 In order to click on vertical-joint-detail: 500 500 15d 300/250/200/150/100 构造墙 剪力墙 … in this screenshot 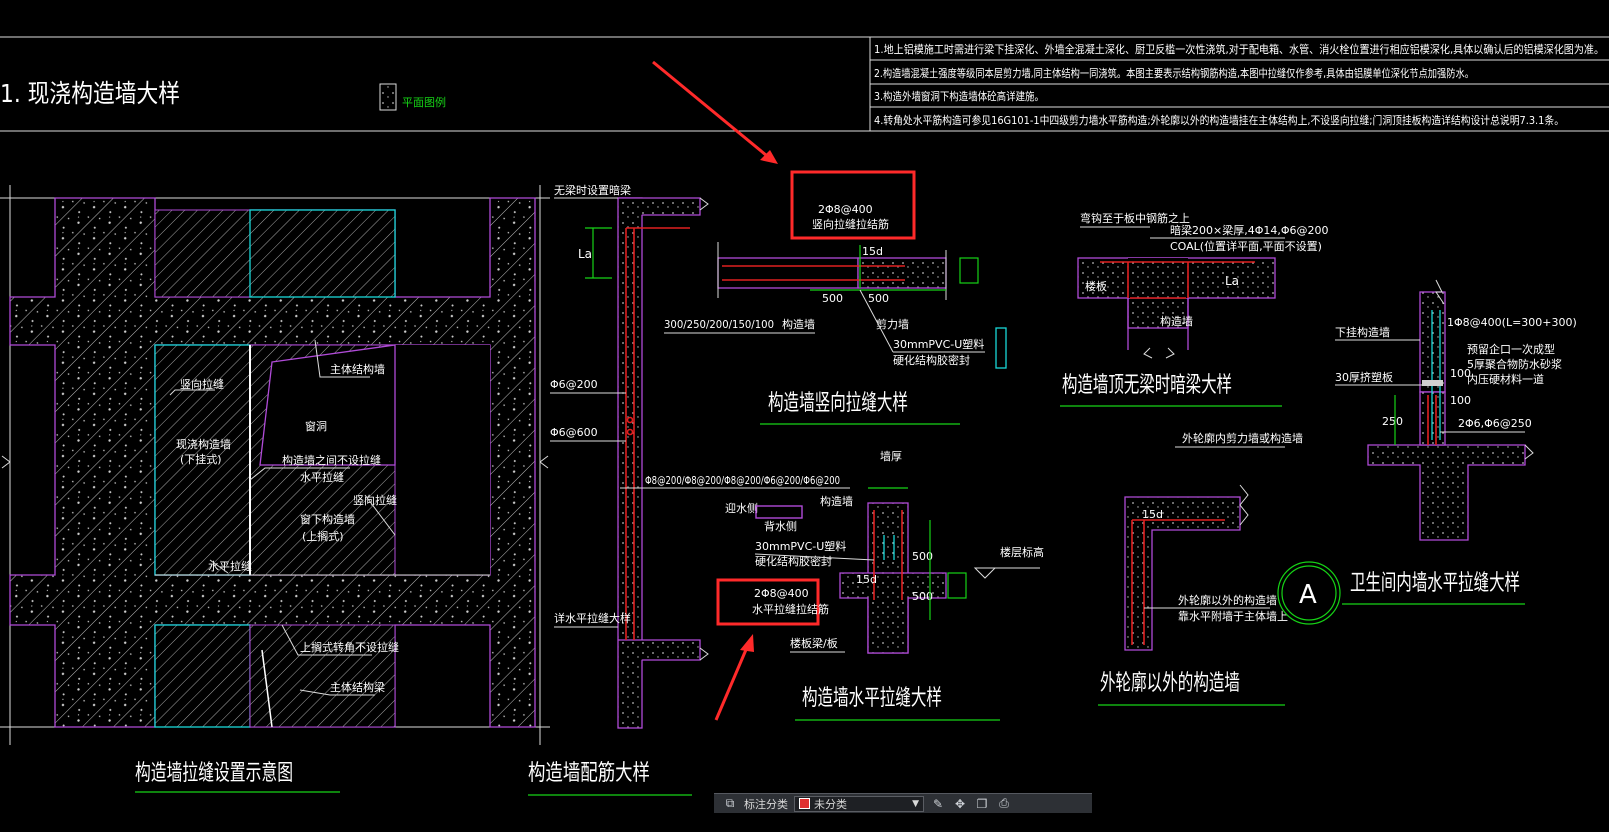, I will do `click(835, 333)`.